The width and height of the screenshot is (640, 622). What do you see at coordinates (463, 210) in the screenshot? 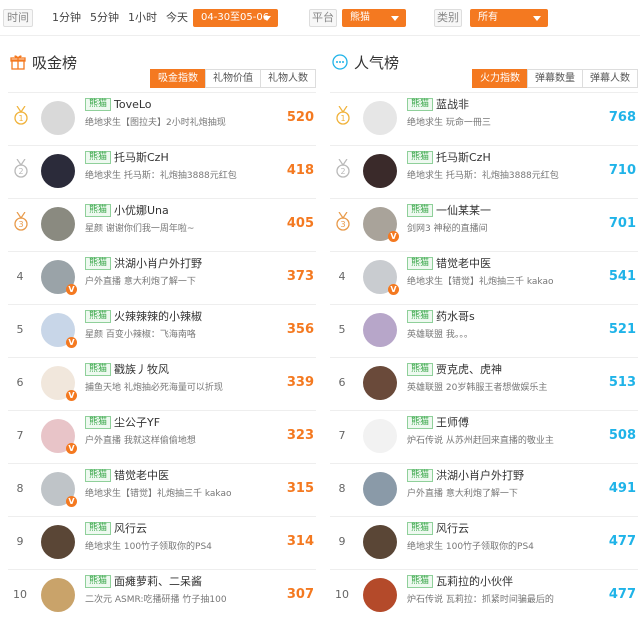
I see `streamer-name: 一仙某某一` at bounding box center [463, 210].